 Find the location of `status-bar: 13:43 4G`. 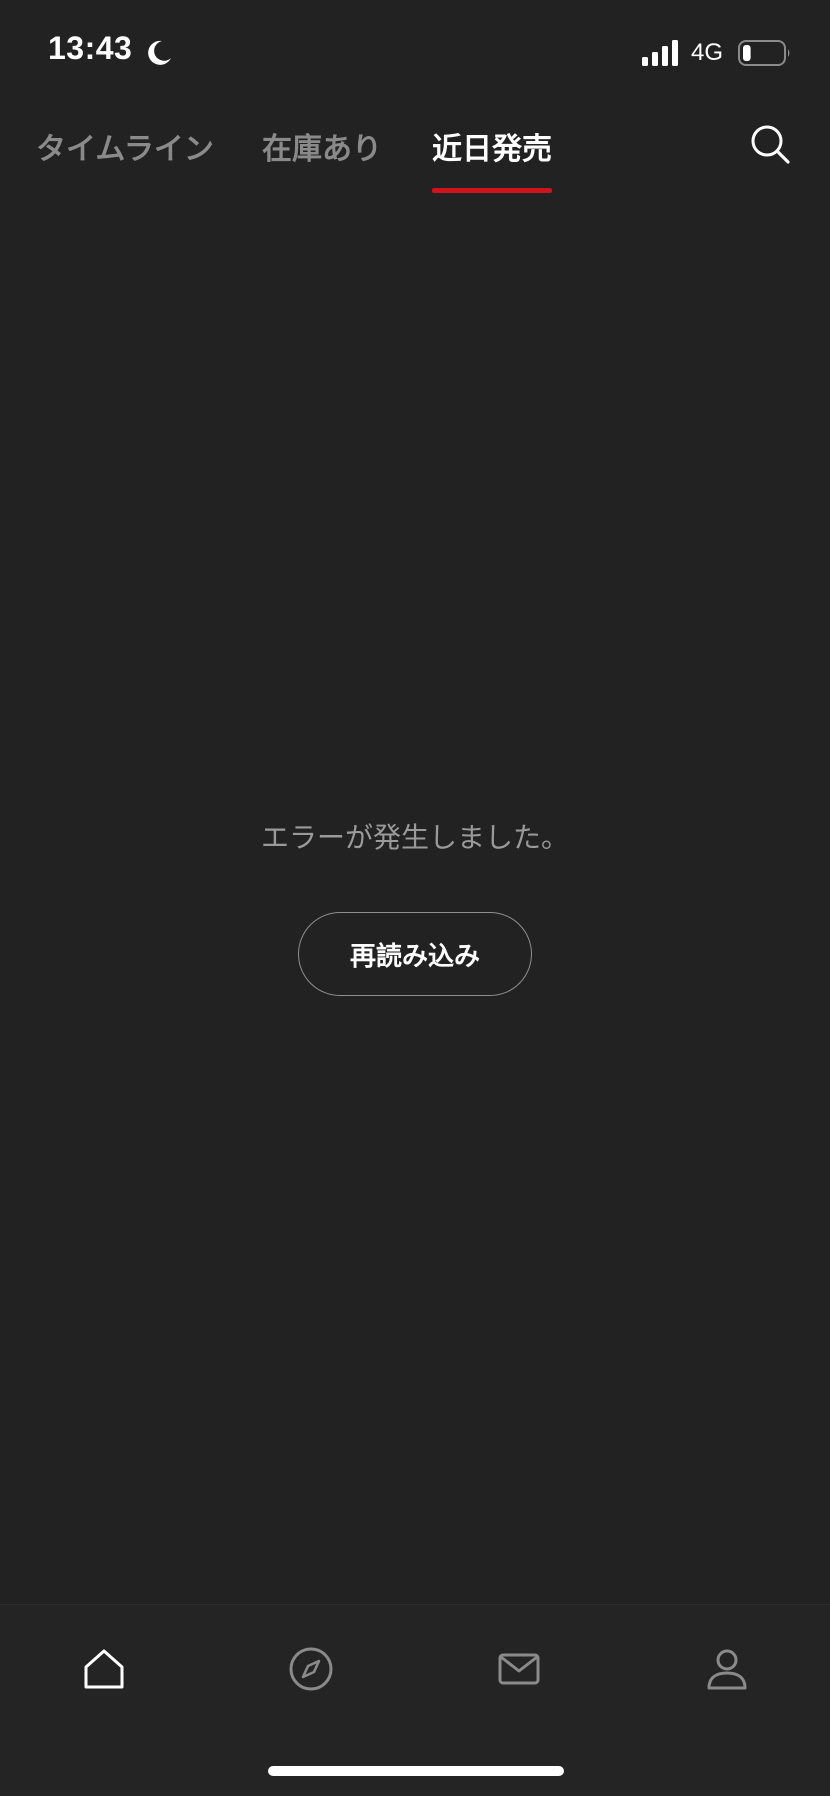

status-bar: 13:43 4G is located at coordinates (415, 50).